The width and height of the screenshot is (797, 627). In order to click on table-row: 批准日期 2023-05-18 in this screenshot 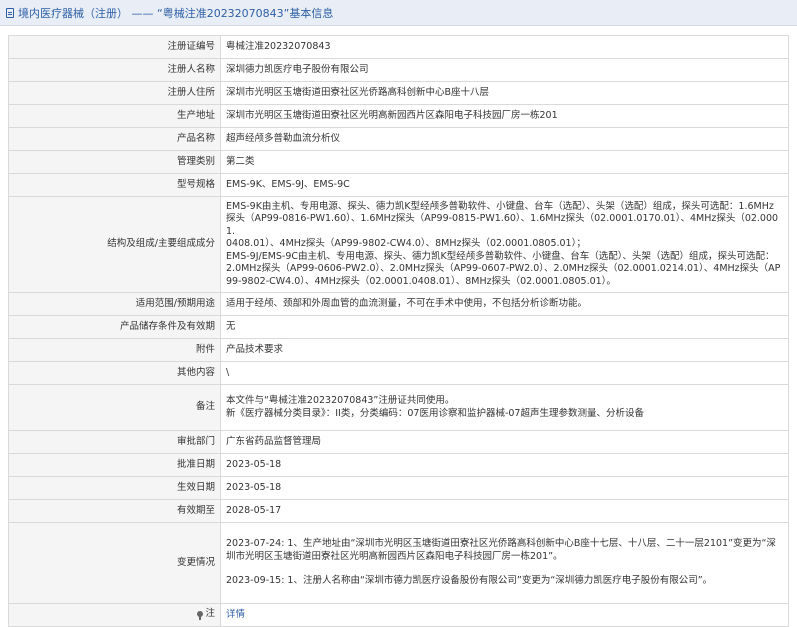, I will do `click(398, 465)`.